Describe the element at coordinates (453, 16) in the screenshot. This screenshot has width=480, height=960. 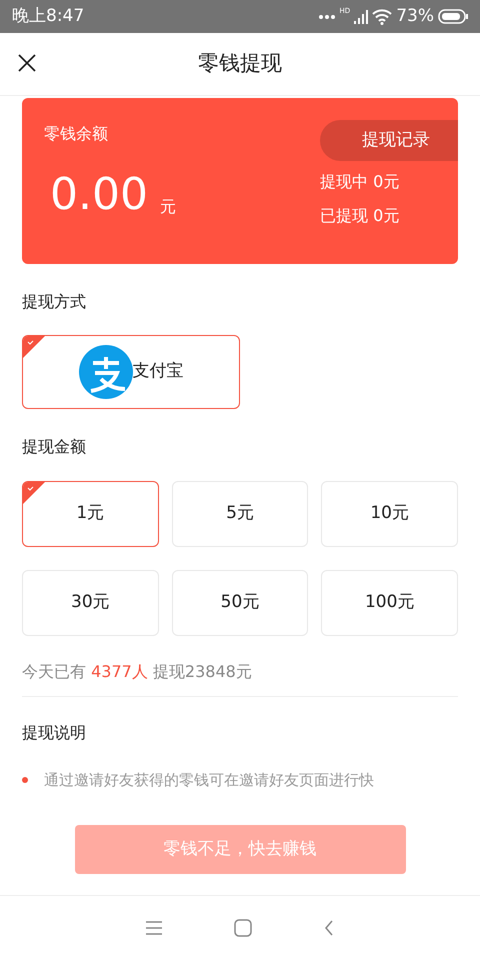
I see `battery-icon` at that location.